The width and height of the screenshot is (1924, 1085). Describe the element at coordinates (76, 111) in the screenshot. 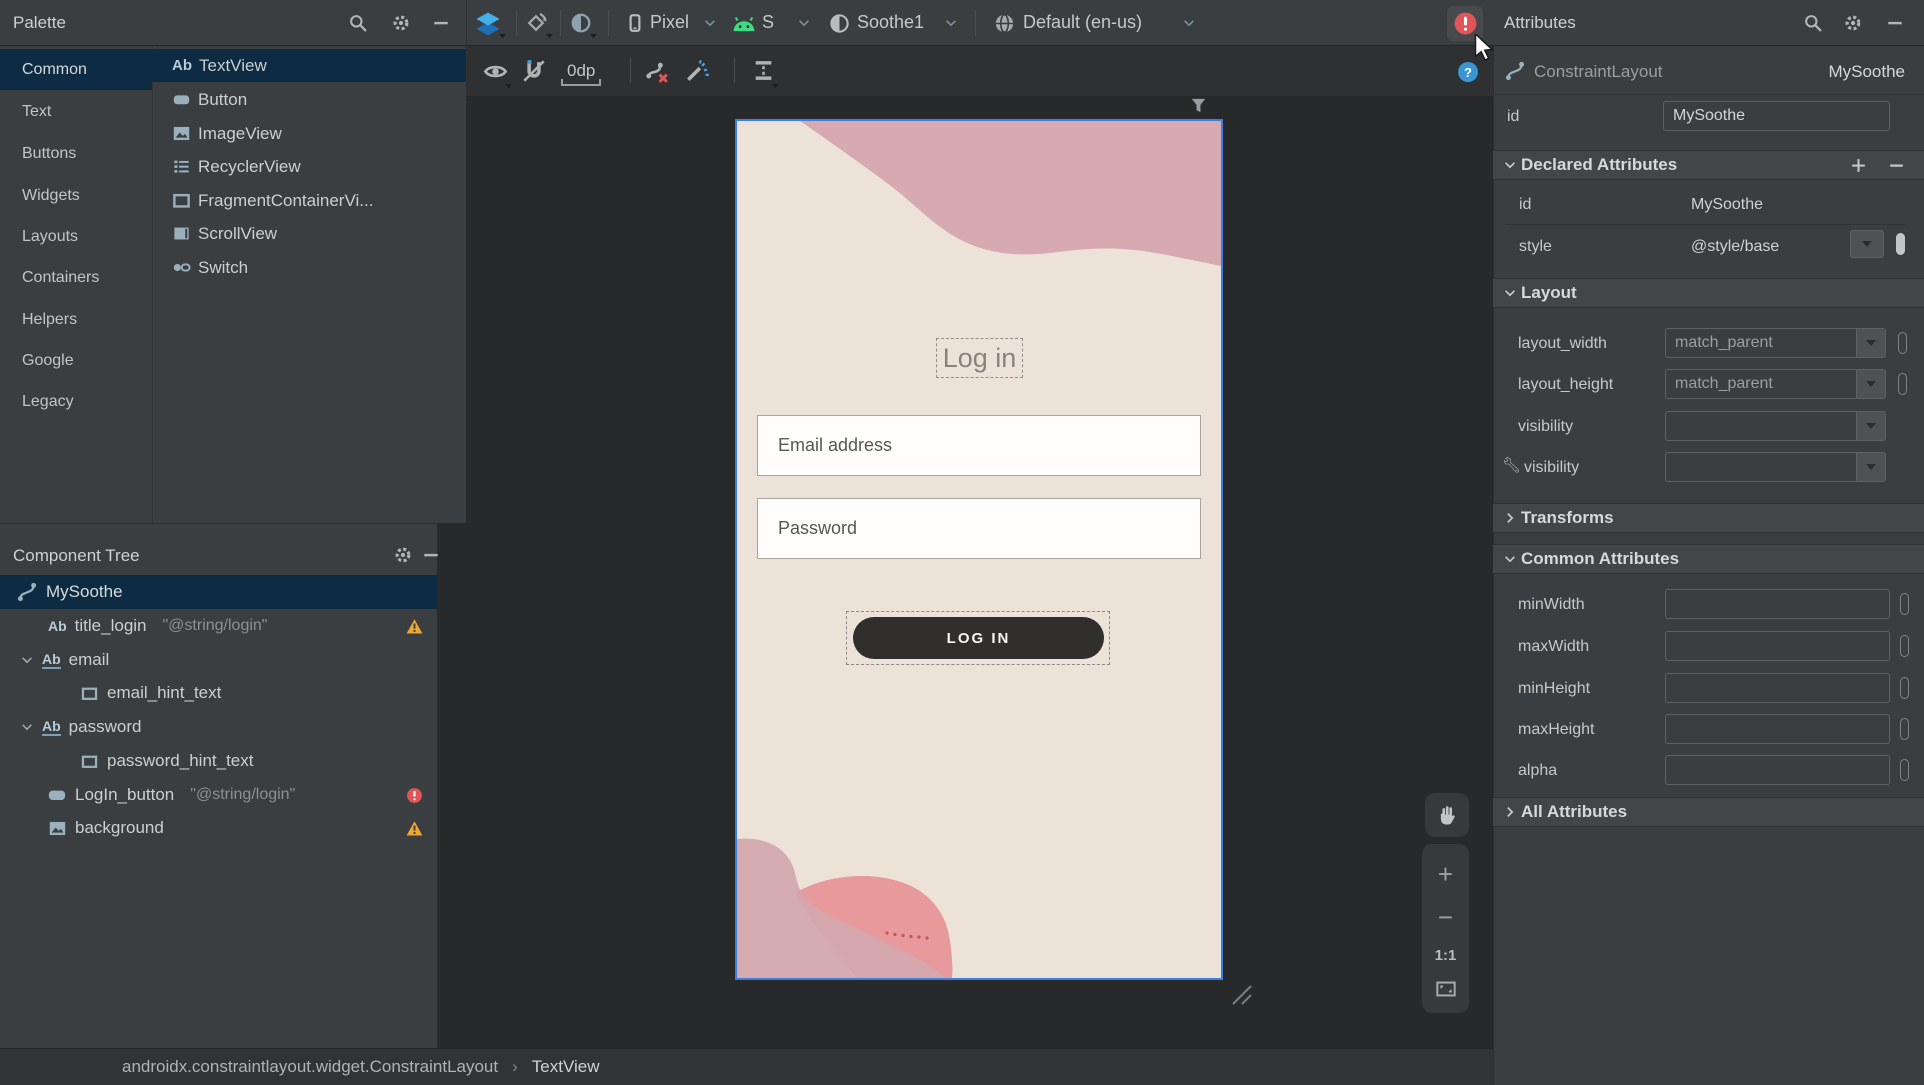

I see `palette-category-text: Text` at that location.